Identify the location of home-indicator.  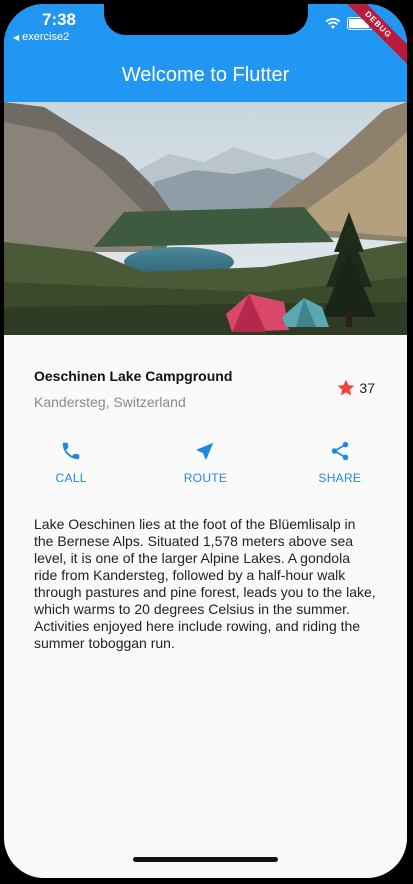
(205, 859).